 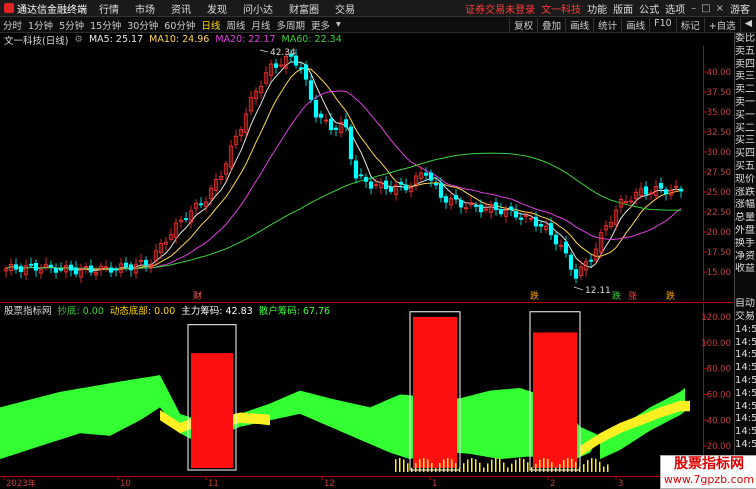 I want to click on tab-60min: 60分钟, so click(x=179, y=25).